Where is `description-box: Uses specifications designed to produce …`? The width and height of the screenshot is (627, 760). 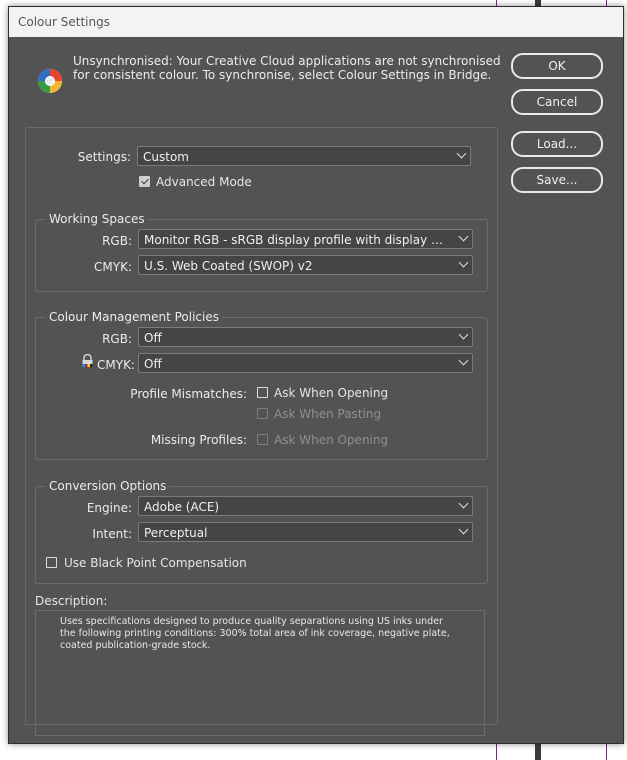 description-box: Uses specifications designed to produce … is located at coordinates (260, 673).